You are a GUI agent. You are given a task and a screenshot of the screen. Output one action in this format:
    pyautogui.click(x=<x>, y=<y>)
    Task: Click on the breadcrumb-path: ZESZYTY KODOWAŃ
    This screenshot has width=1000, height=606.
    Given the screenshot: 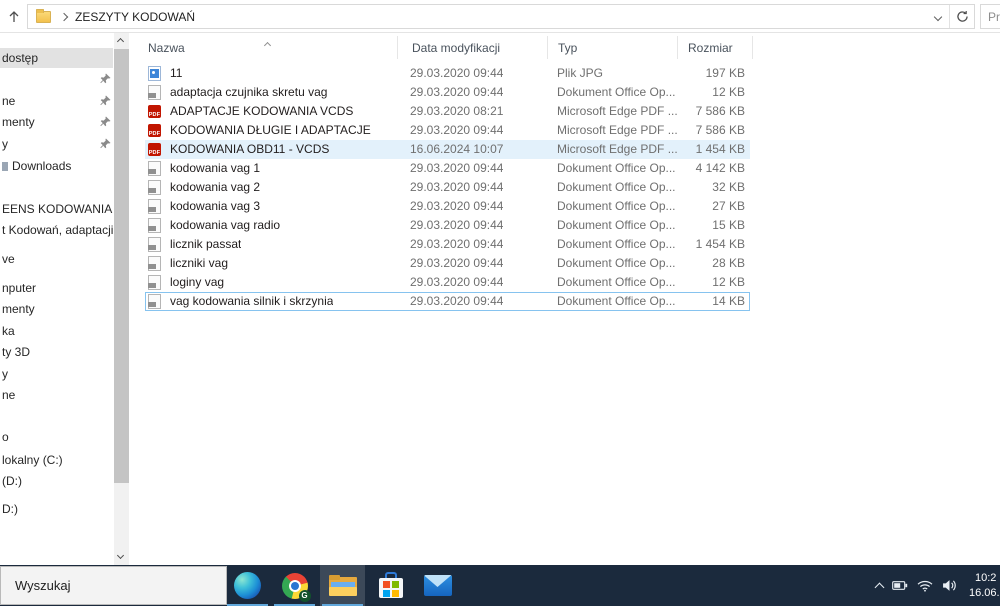 What is the action you would take?
    pyautogui.click(x=135, y=17)
    